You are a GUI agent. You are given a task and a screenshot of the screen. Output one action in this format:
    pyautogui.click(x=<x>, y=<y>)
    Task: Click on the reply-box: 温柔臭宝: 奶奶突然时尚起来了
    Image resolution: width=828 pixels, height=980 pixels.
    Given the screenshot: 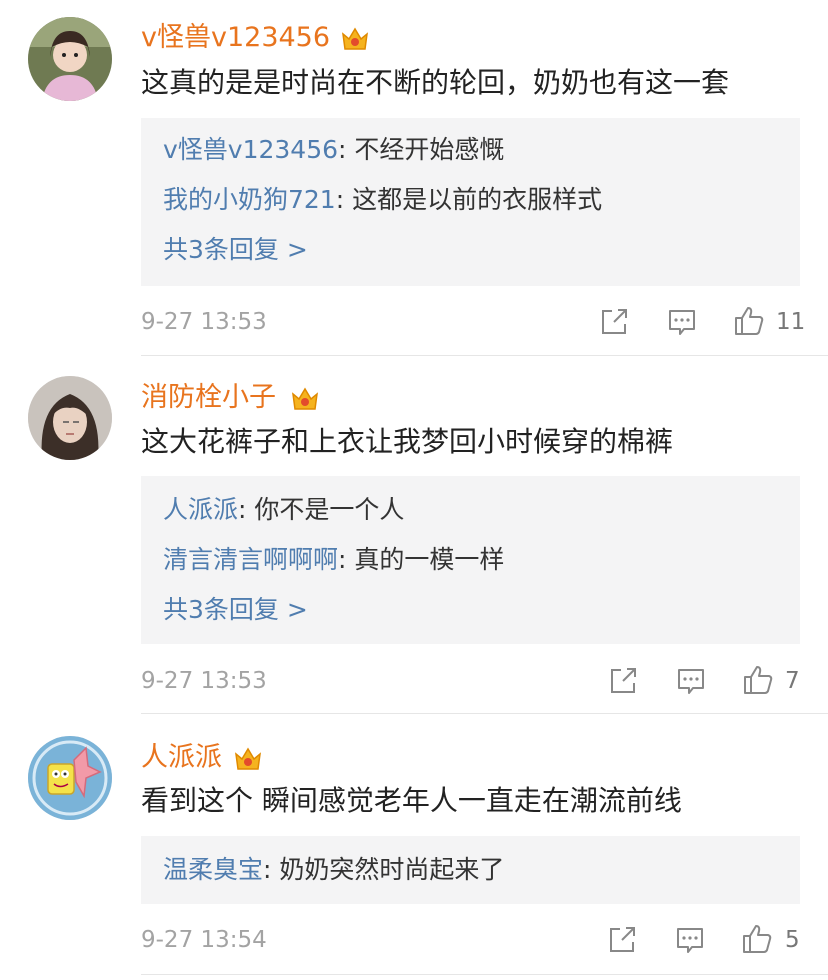 What is the action you would take?
    pyautogui.click(x=470, y=870)
    